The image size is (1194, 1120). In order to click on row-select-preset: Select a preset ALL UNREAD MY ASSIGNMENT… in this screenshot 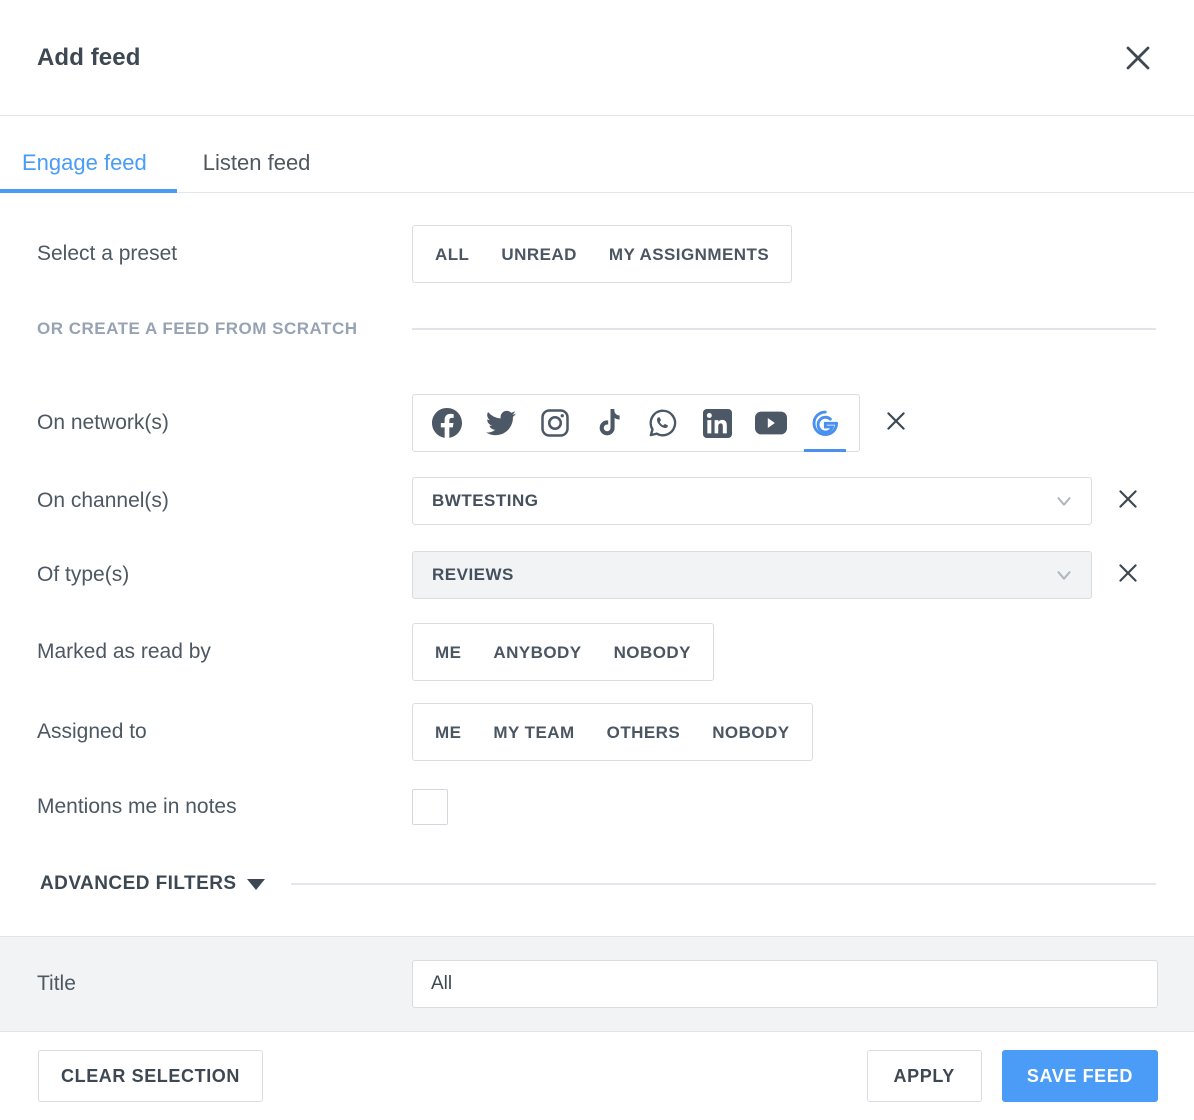, I will do `click(597, 254)`.